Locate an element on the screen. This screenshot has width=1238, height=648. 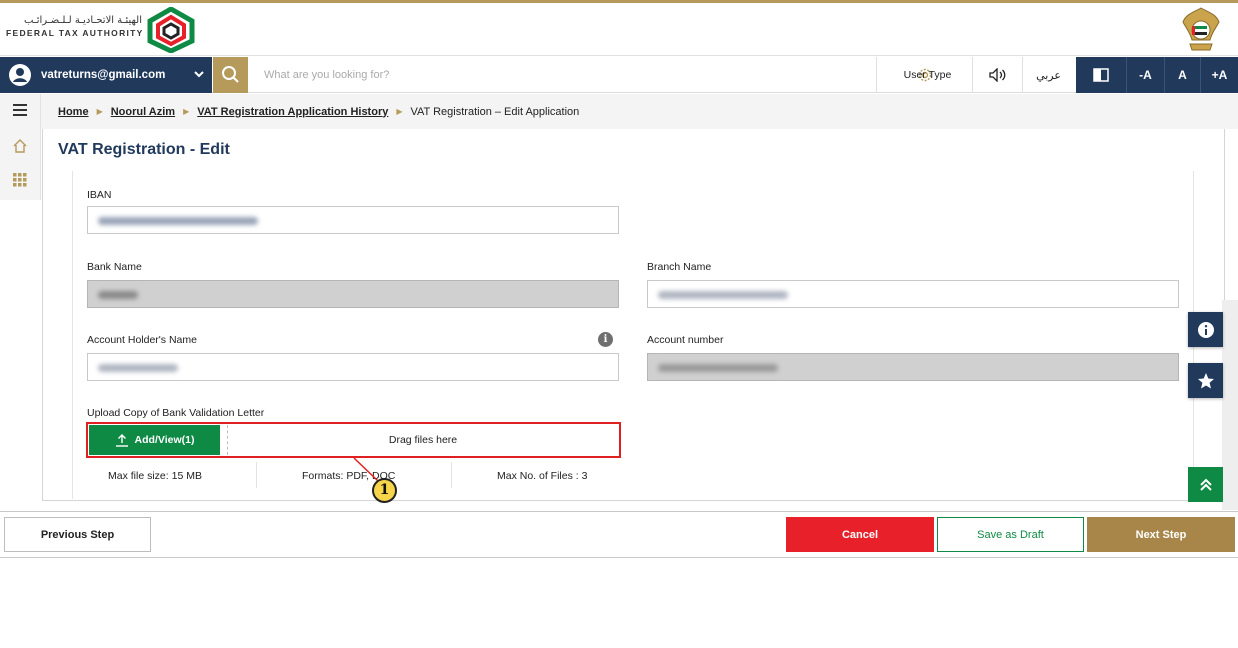
next-step-button: Next Step is located at coordinates (1161, 534).